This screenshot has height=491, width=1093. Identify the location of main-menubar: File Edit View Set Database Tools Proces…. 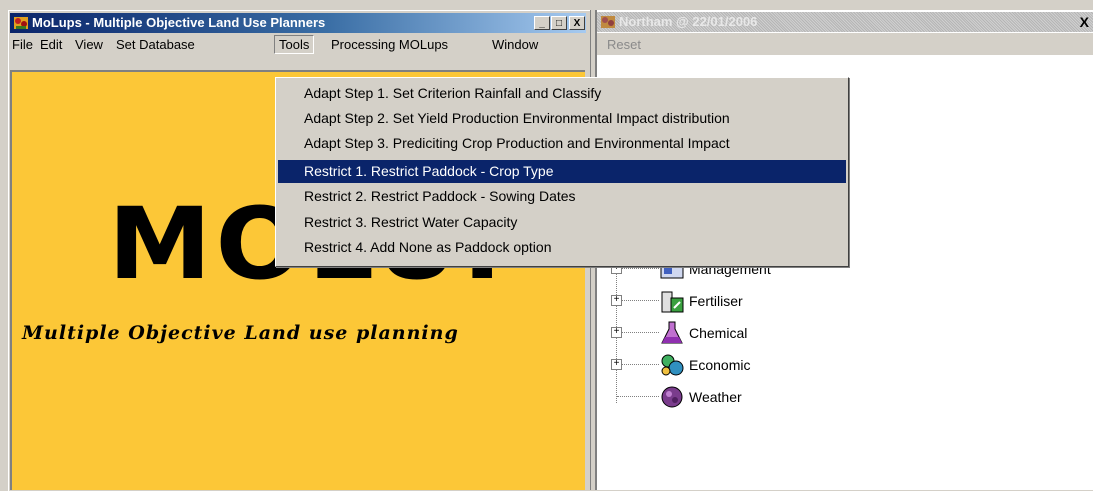
(298, 44).